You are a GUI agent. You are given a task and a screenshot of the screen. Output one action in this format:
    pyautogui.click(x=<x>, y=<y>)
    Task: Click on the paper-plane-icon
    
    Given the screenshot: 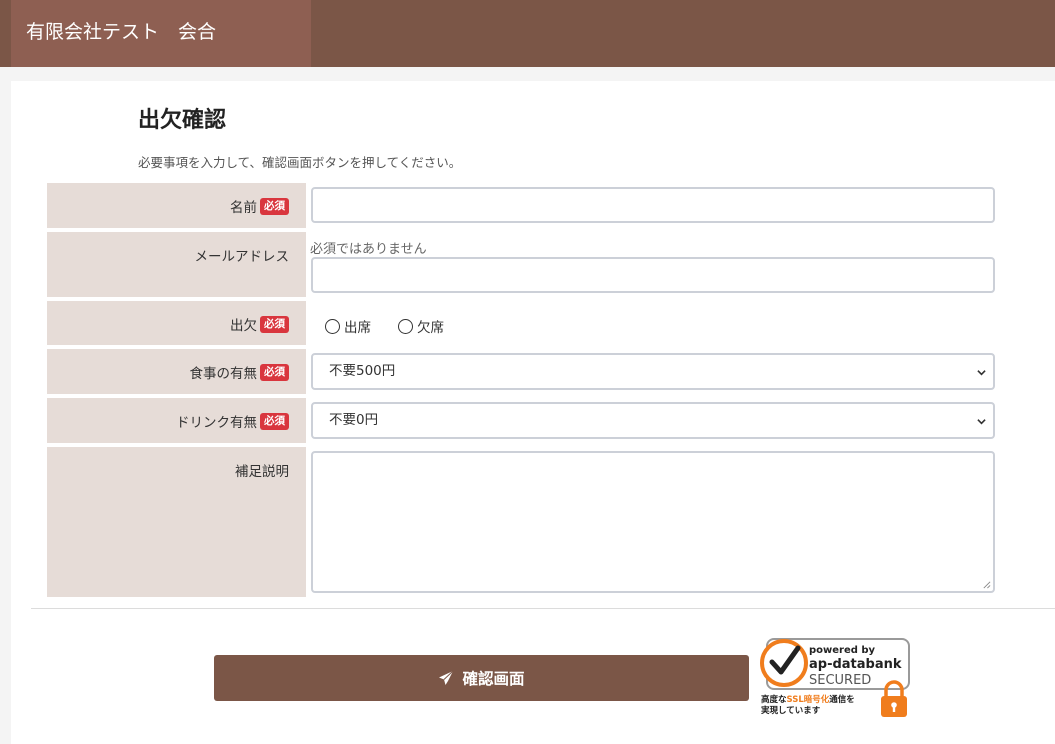 What is the action you would take?
    pyautogui.click(x=446, y=677)
    